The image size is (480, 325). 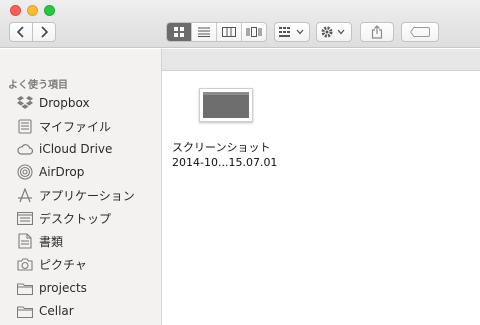 What do you see at coordinates (75, 218) in the screenshot?
I see `sidebar-item-label: デスクトップ` at bounding box center [75, 218].